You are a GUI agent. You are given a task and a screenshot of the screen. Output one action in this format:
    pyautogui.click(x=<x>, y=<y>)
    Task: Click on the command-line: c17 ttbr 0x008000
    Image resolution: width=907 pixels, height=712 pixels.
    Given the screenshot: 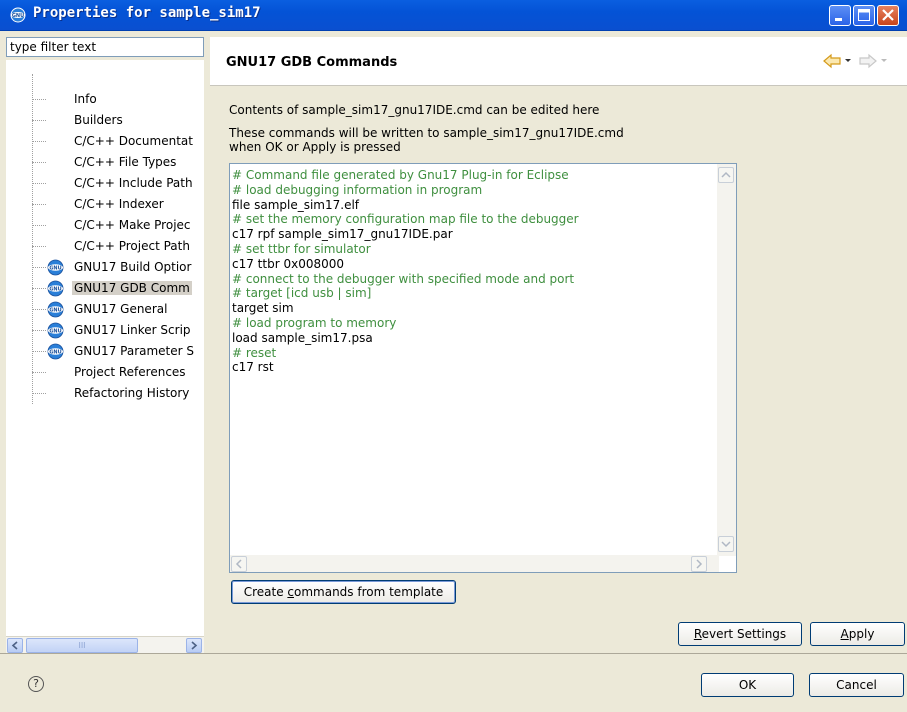 What is the action you would take?
    pyautogui.click(x=288, y=263)
    